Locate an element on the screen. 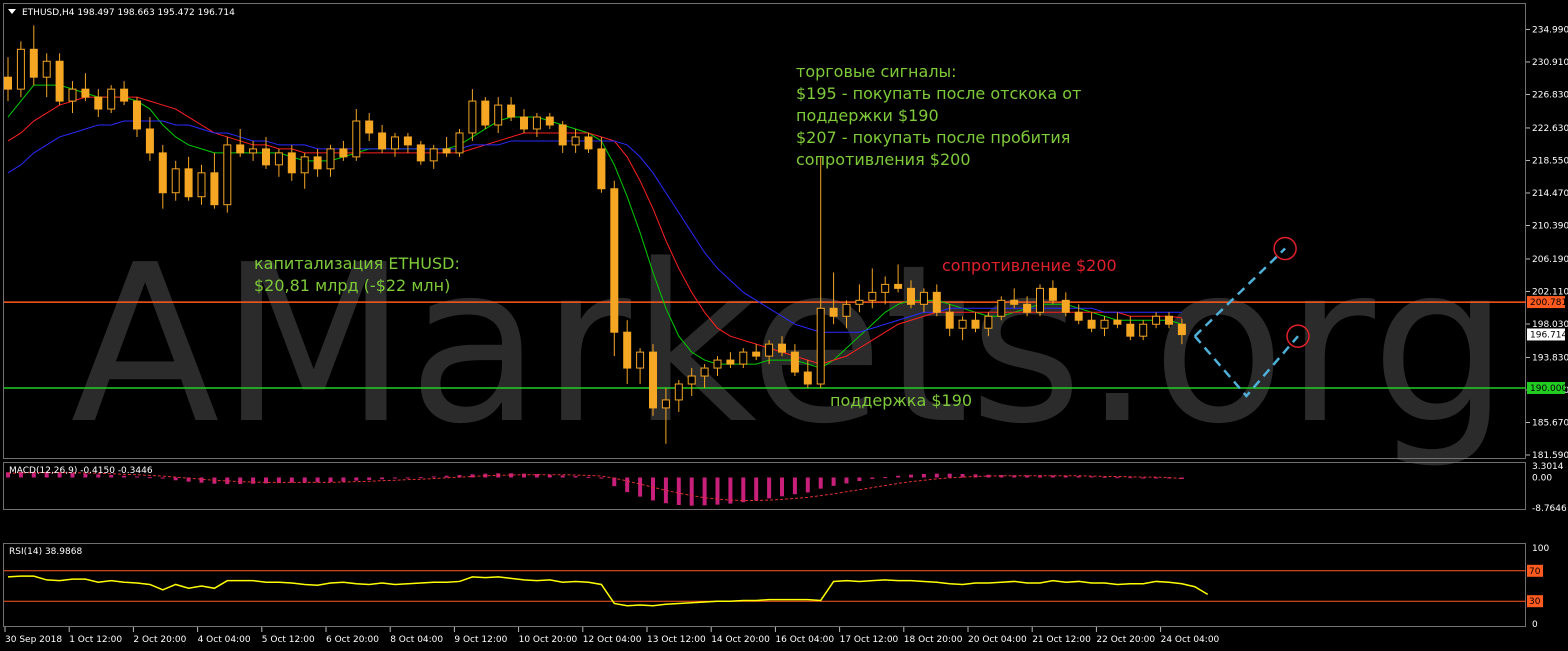 This screenshot has width=1568, height=651. price-tick-label: 222.630 is located at coordinates (1550, 129).